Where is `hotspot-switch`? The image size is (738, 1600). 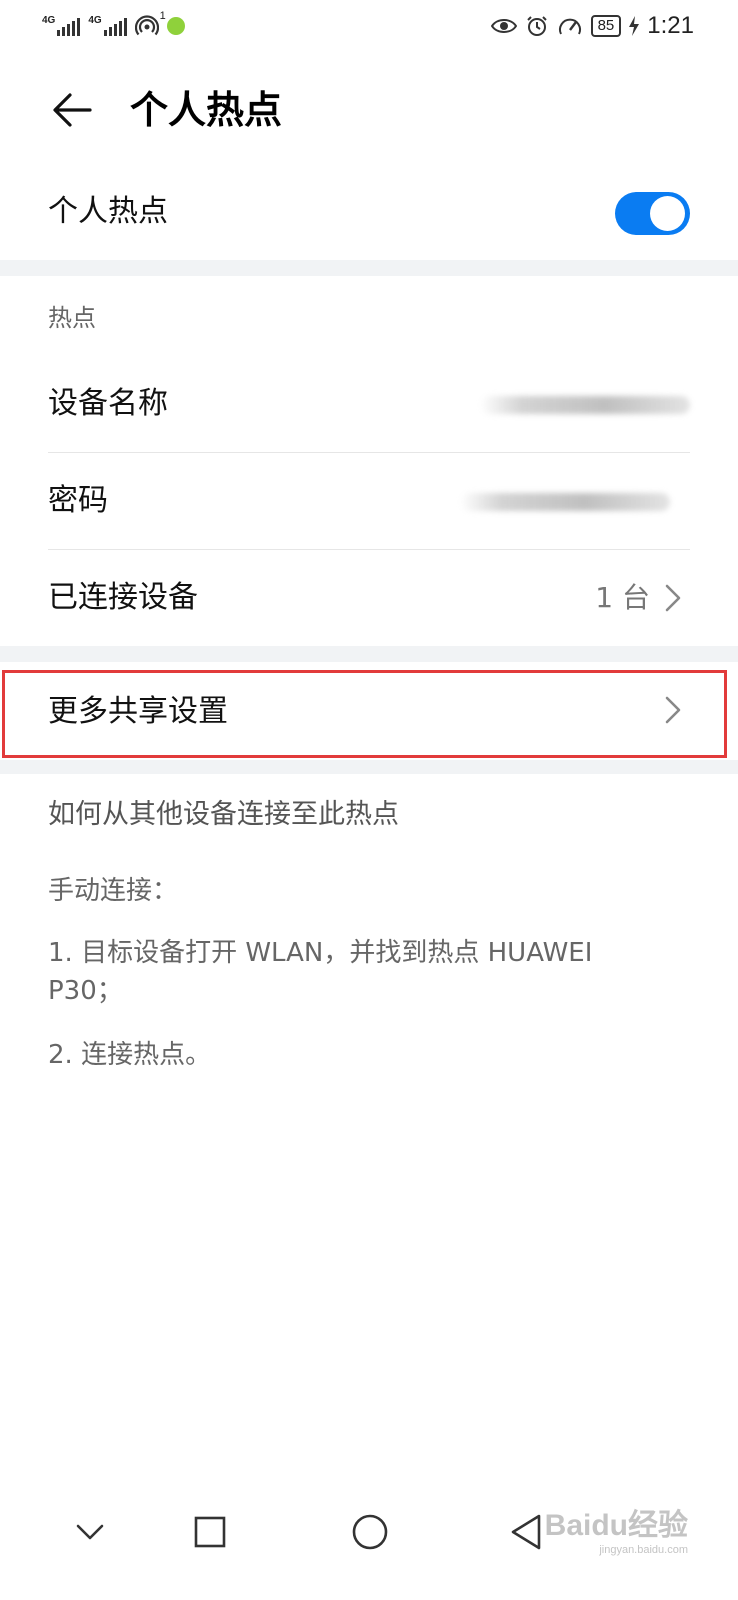
hotspot-switch is located at coordinates (652, 213).